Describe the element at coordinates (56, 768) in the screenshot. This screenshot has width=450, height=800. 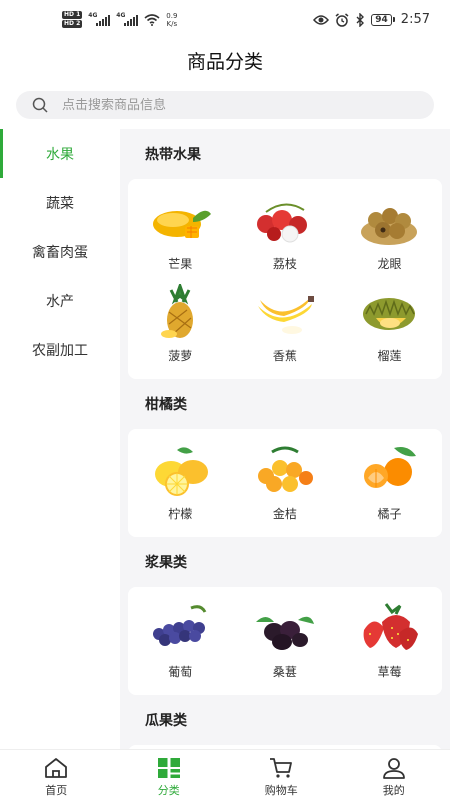
I see `home-icon` at that location.